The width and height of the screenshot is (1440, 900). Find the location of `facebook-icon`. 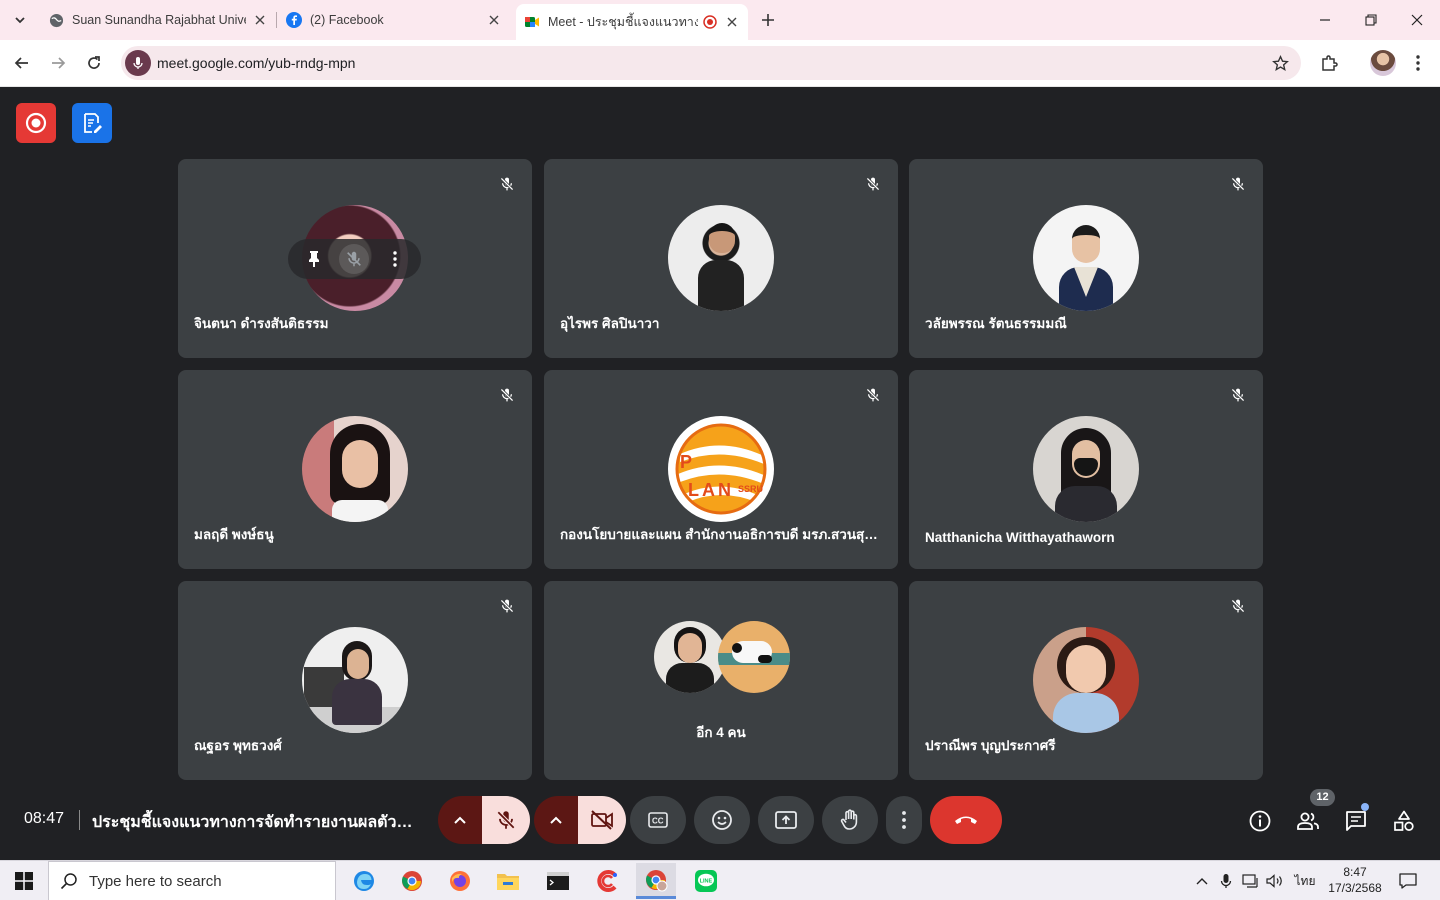

facebook-icon is located at coordinates (294, 20).